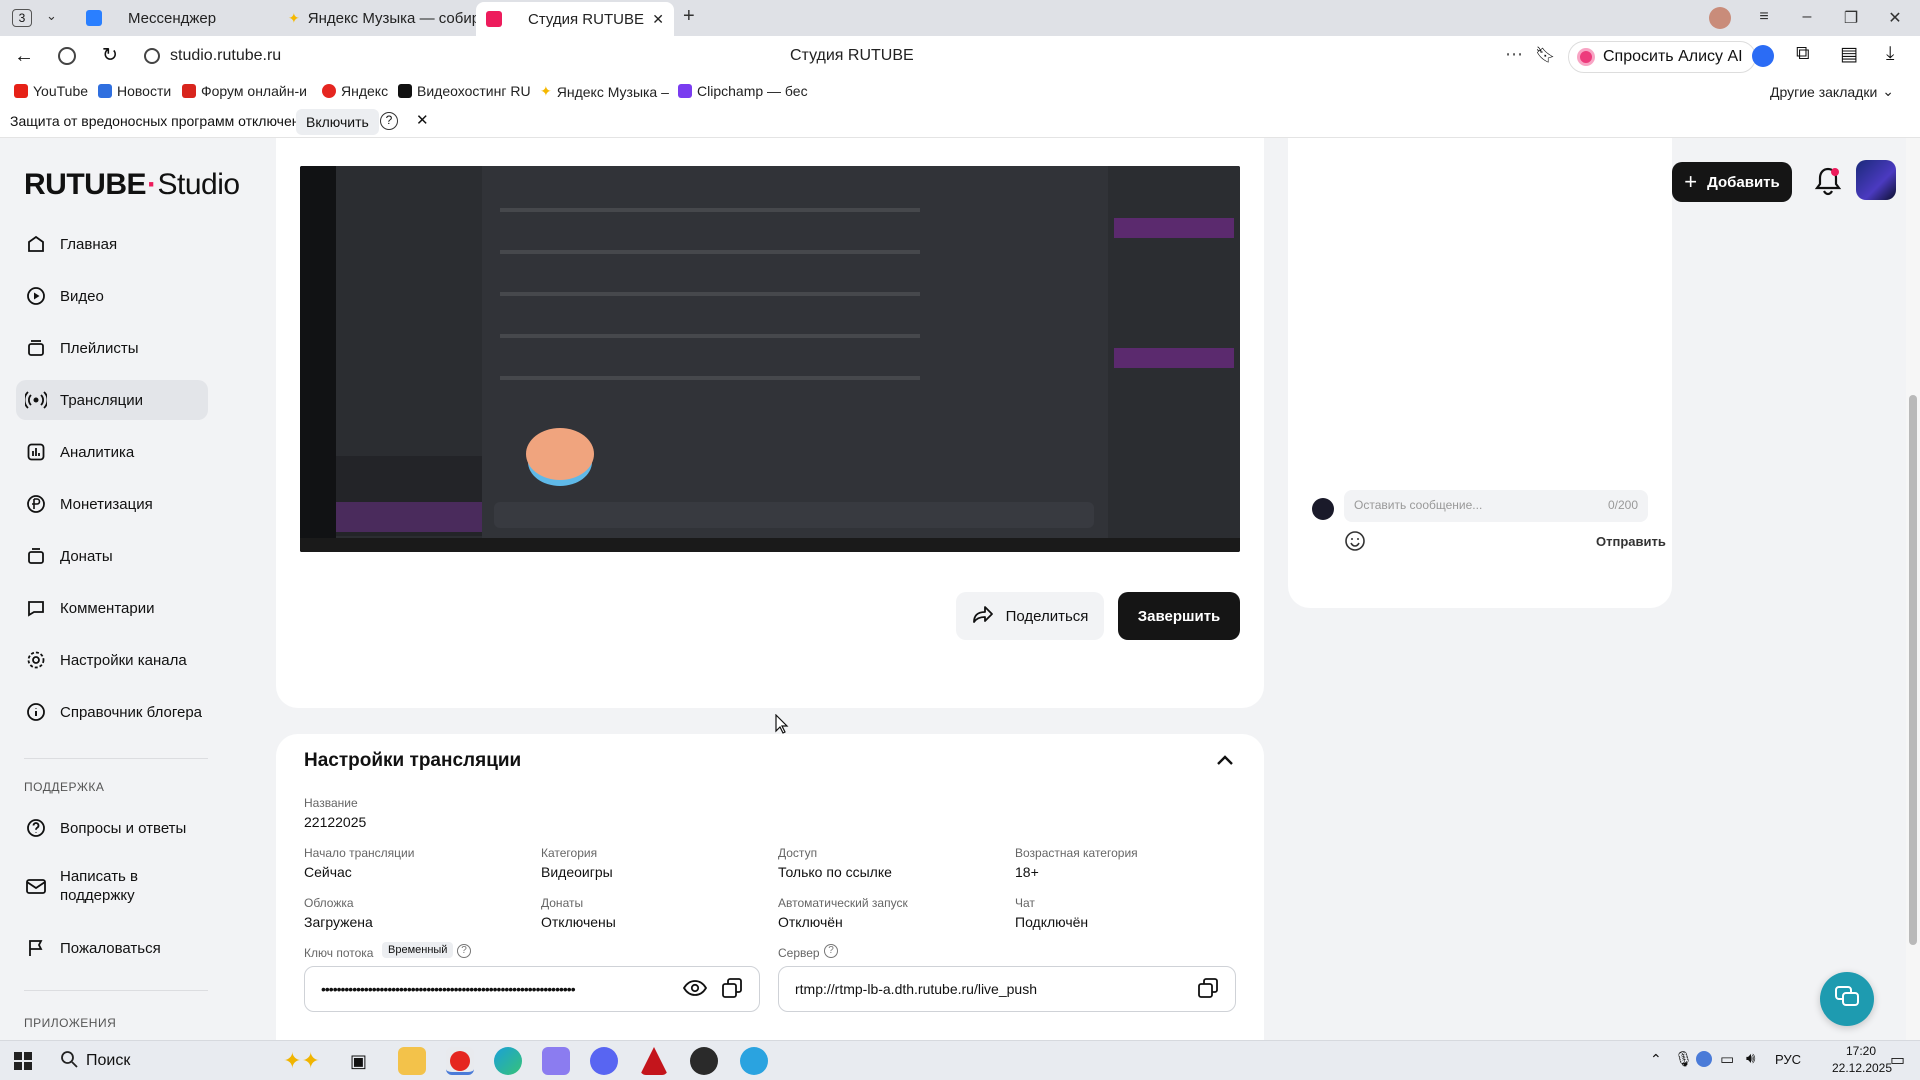 The image size is (1920, 1080). I want to click on notifications-icon: ▭, so click(1897, 1060).